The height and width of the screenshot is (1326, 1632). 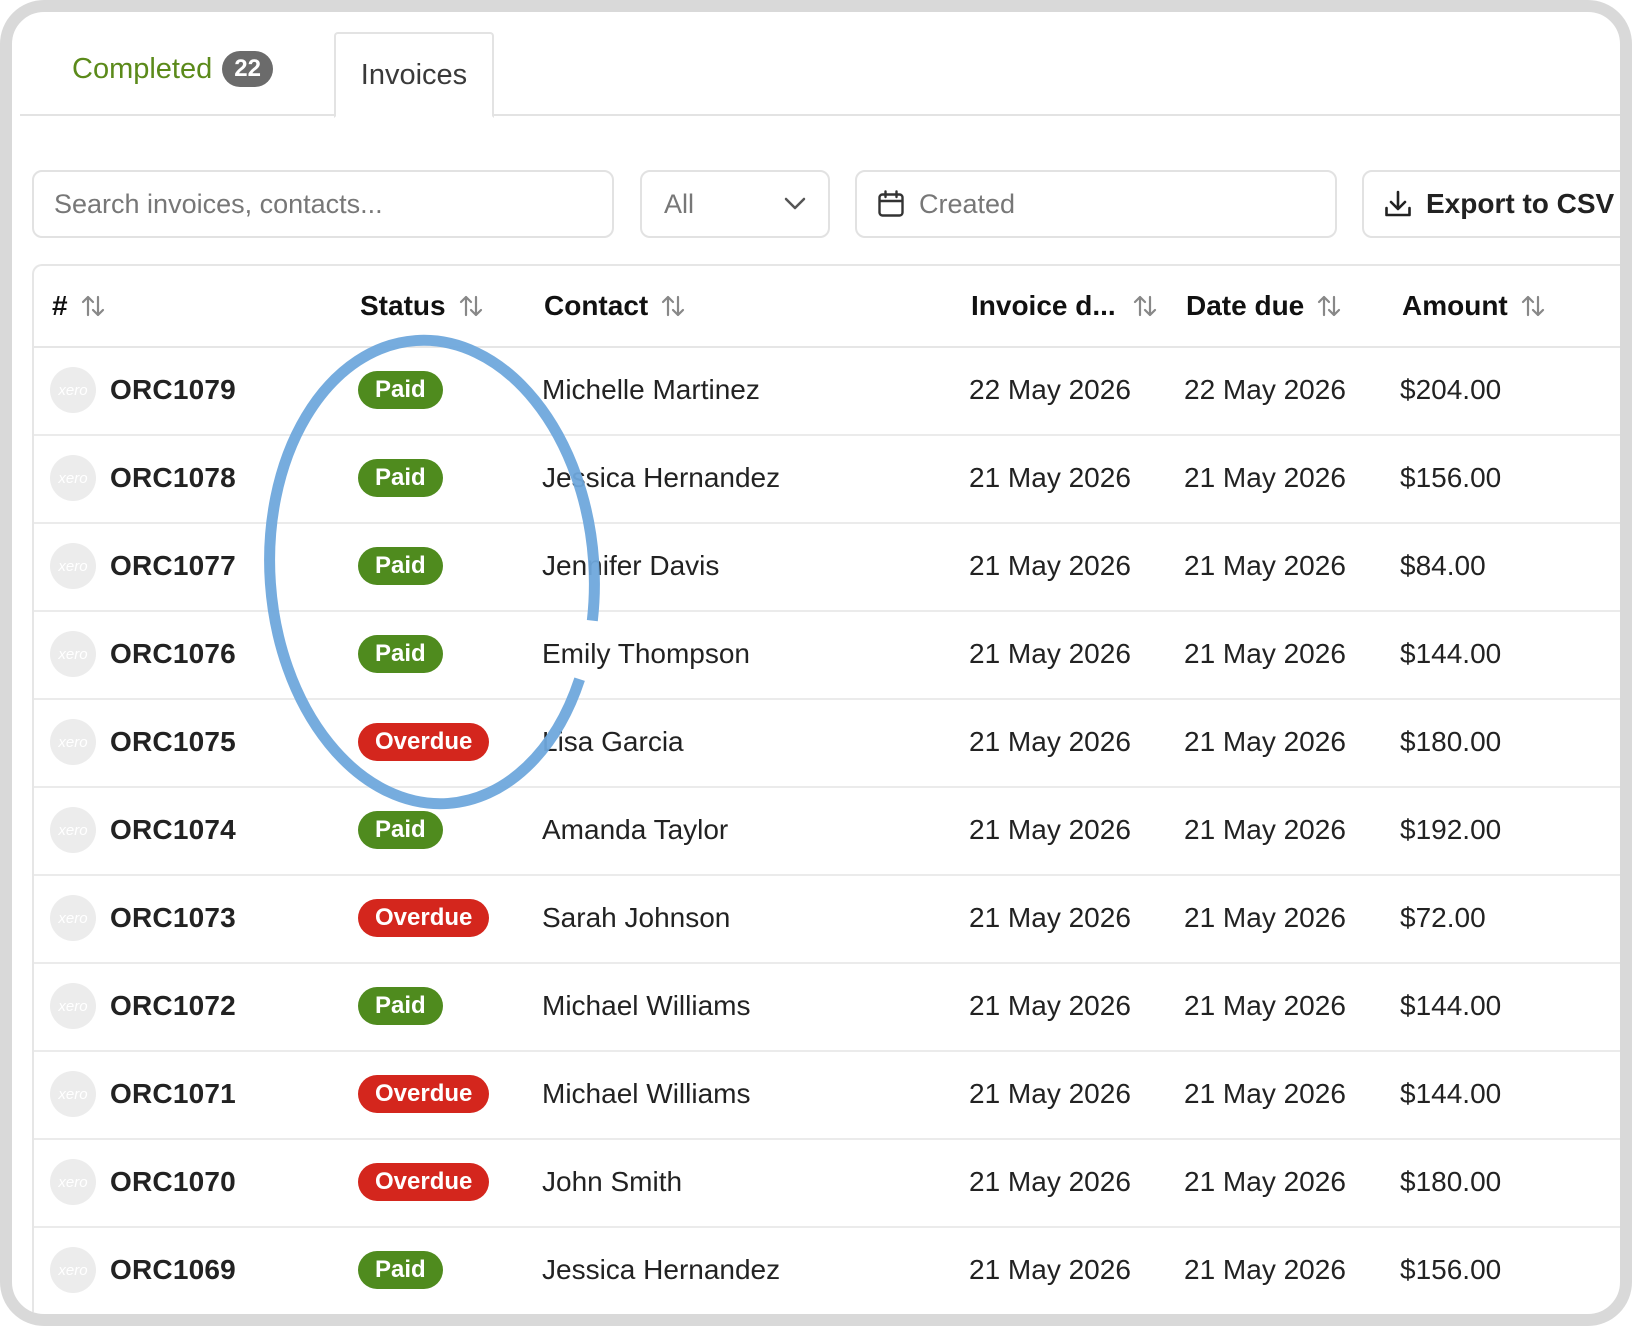 I want to click on contact-cell: Amanda Taylor, so click(x=635, y=829).